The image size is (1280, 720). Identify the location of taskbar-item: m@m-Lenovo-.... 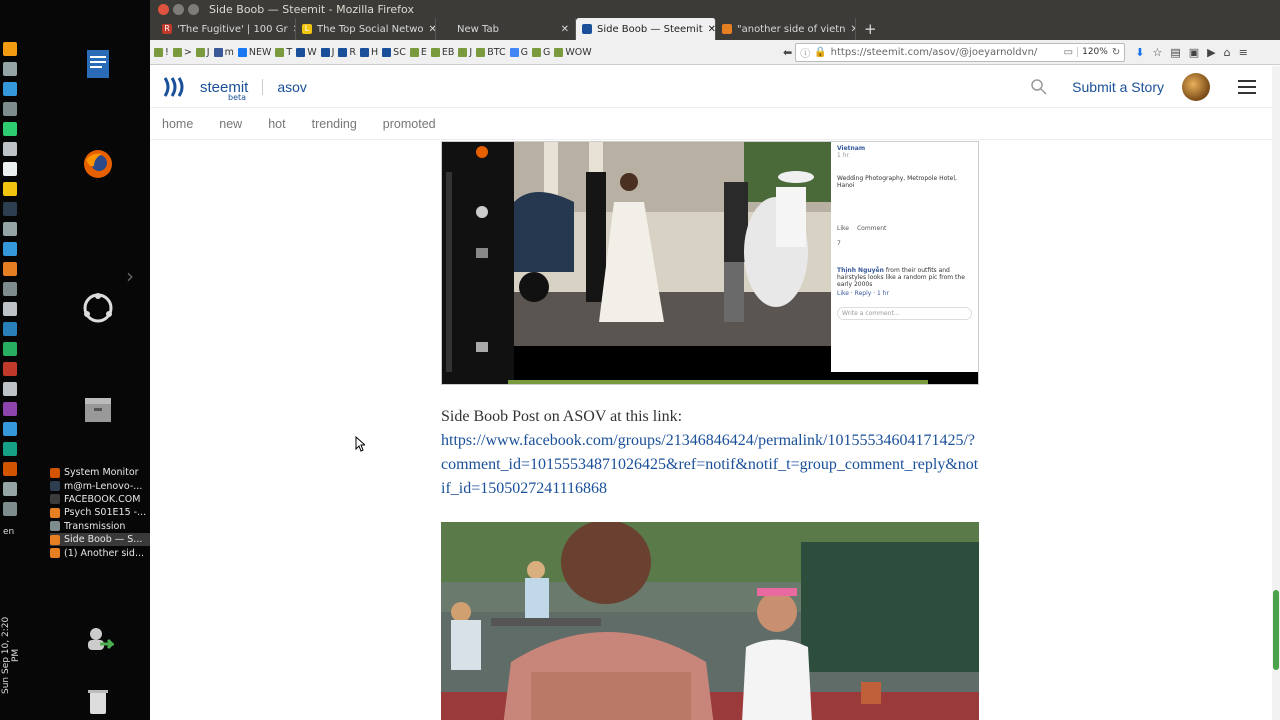
(100, 485).